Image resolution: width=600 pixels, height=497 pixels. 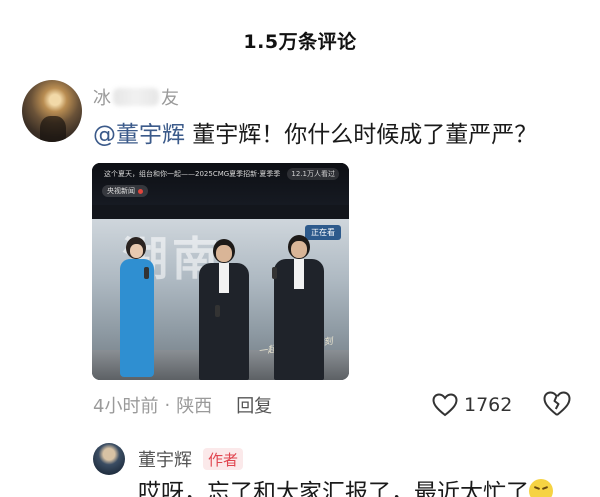 I want to click on comment-time: 4小时前, so click(x=126, y=406).